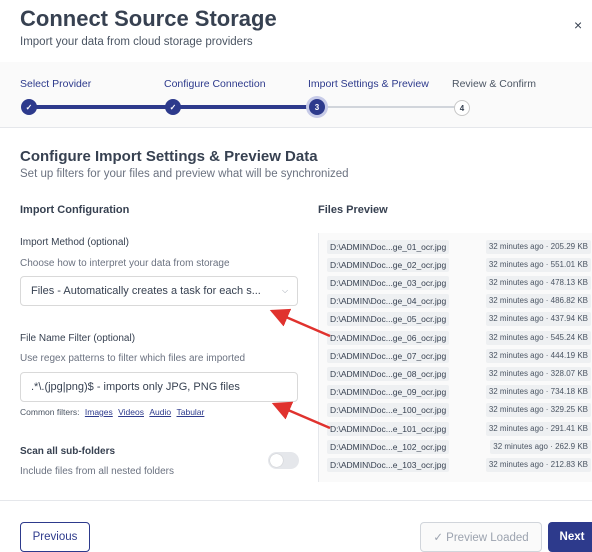  I want to click on annotation-arrow-method, so click(300, 323).